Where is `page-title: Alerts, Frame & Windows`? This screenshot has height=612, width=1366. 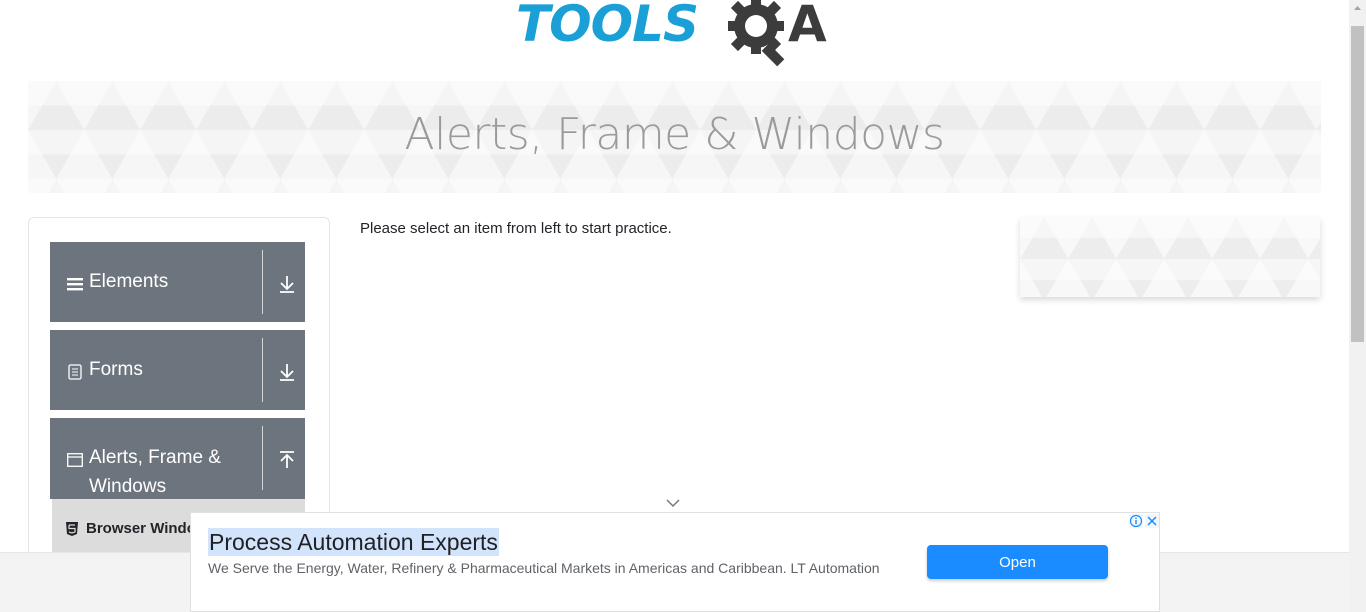
page-title: Alerts, Frame & Windows is located at coordinates (674, 134).